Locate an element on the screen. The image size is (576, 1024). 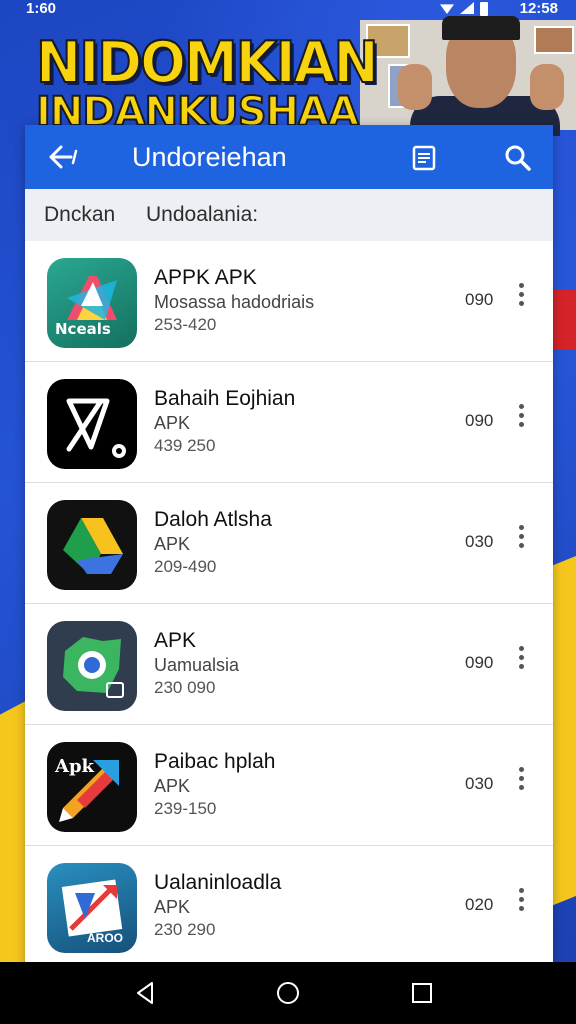
status-time-right: 12:58 is located at coordinates (538, 8).